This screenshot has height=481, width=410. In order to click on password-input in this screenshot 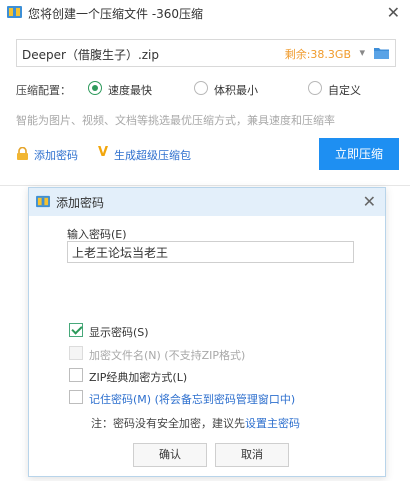, I will do `click(210, 252)`.